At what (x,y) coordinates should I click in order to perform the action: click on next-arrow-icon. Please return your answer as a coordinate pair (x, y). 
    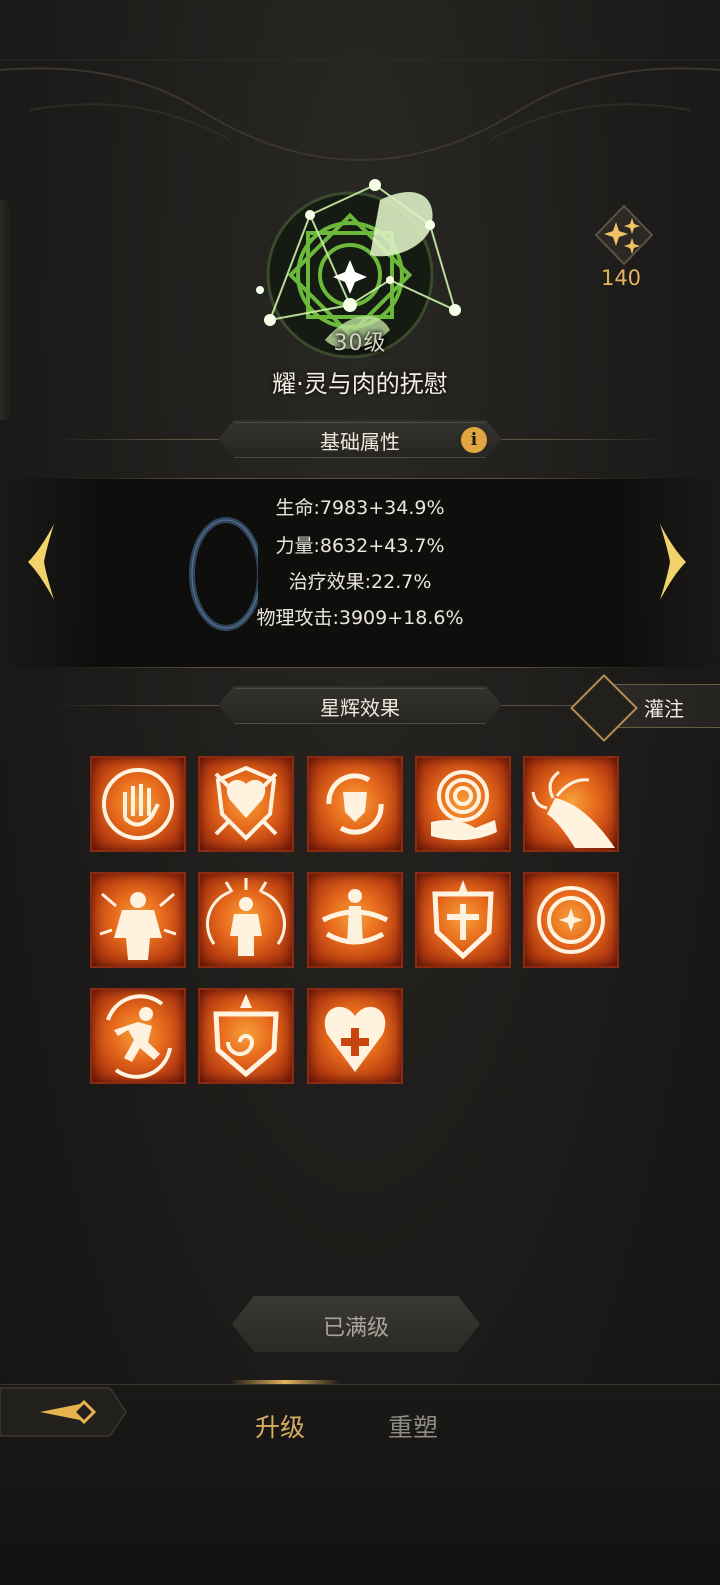
    Looking at the image, I should click on (673, 562).